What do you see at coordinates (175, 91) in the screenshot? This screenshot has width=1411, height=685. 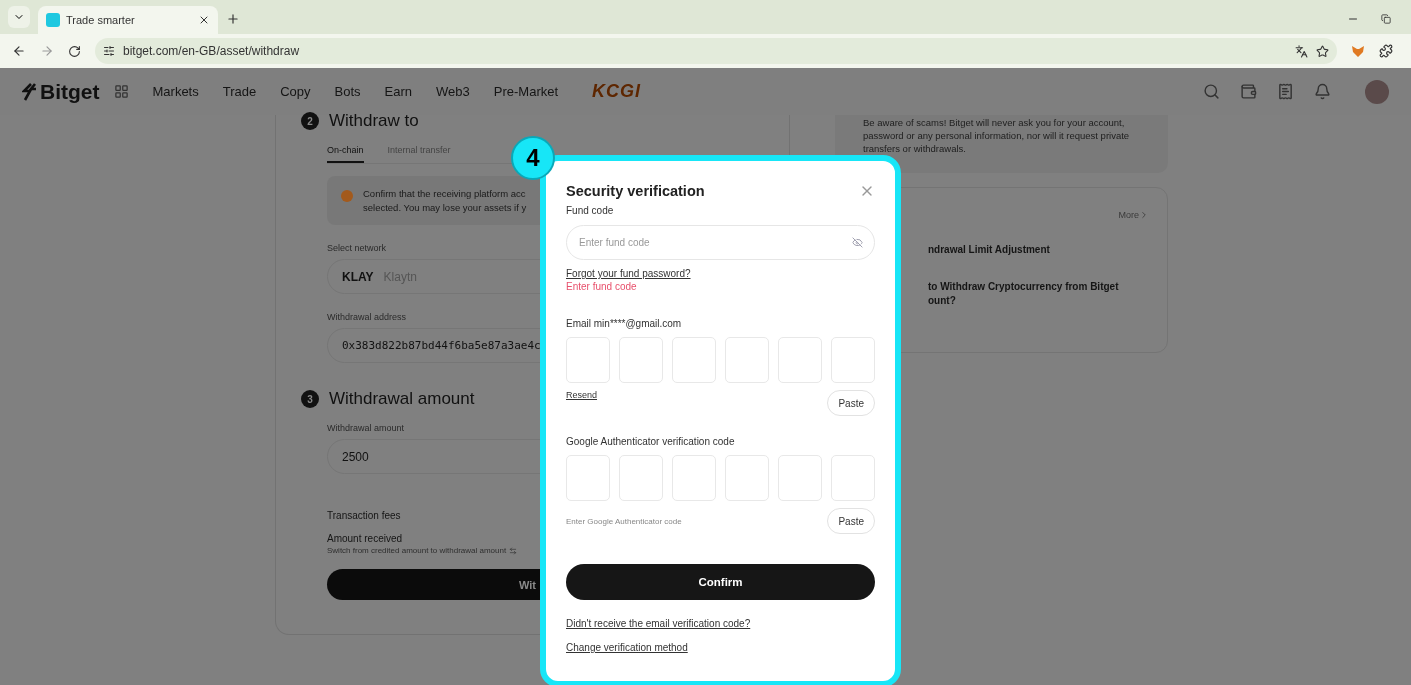 I see `nav-link: Markets` at bounding box center [175, 91].